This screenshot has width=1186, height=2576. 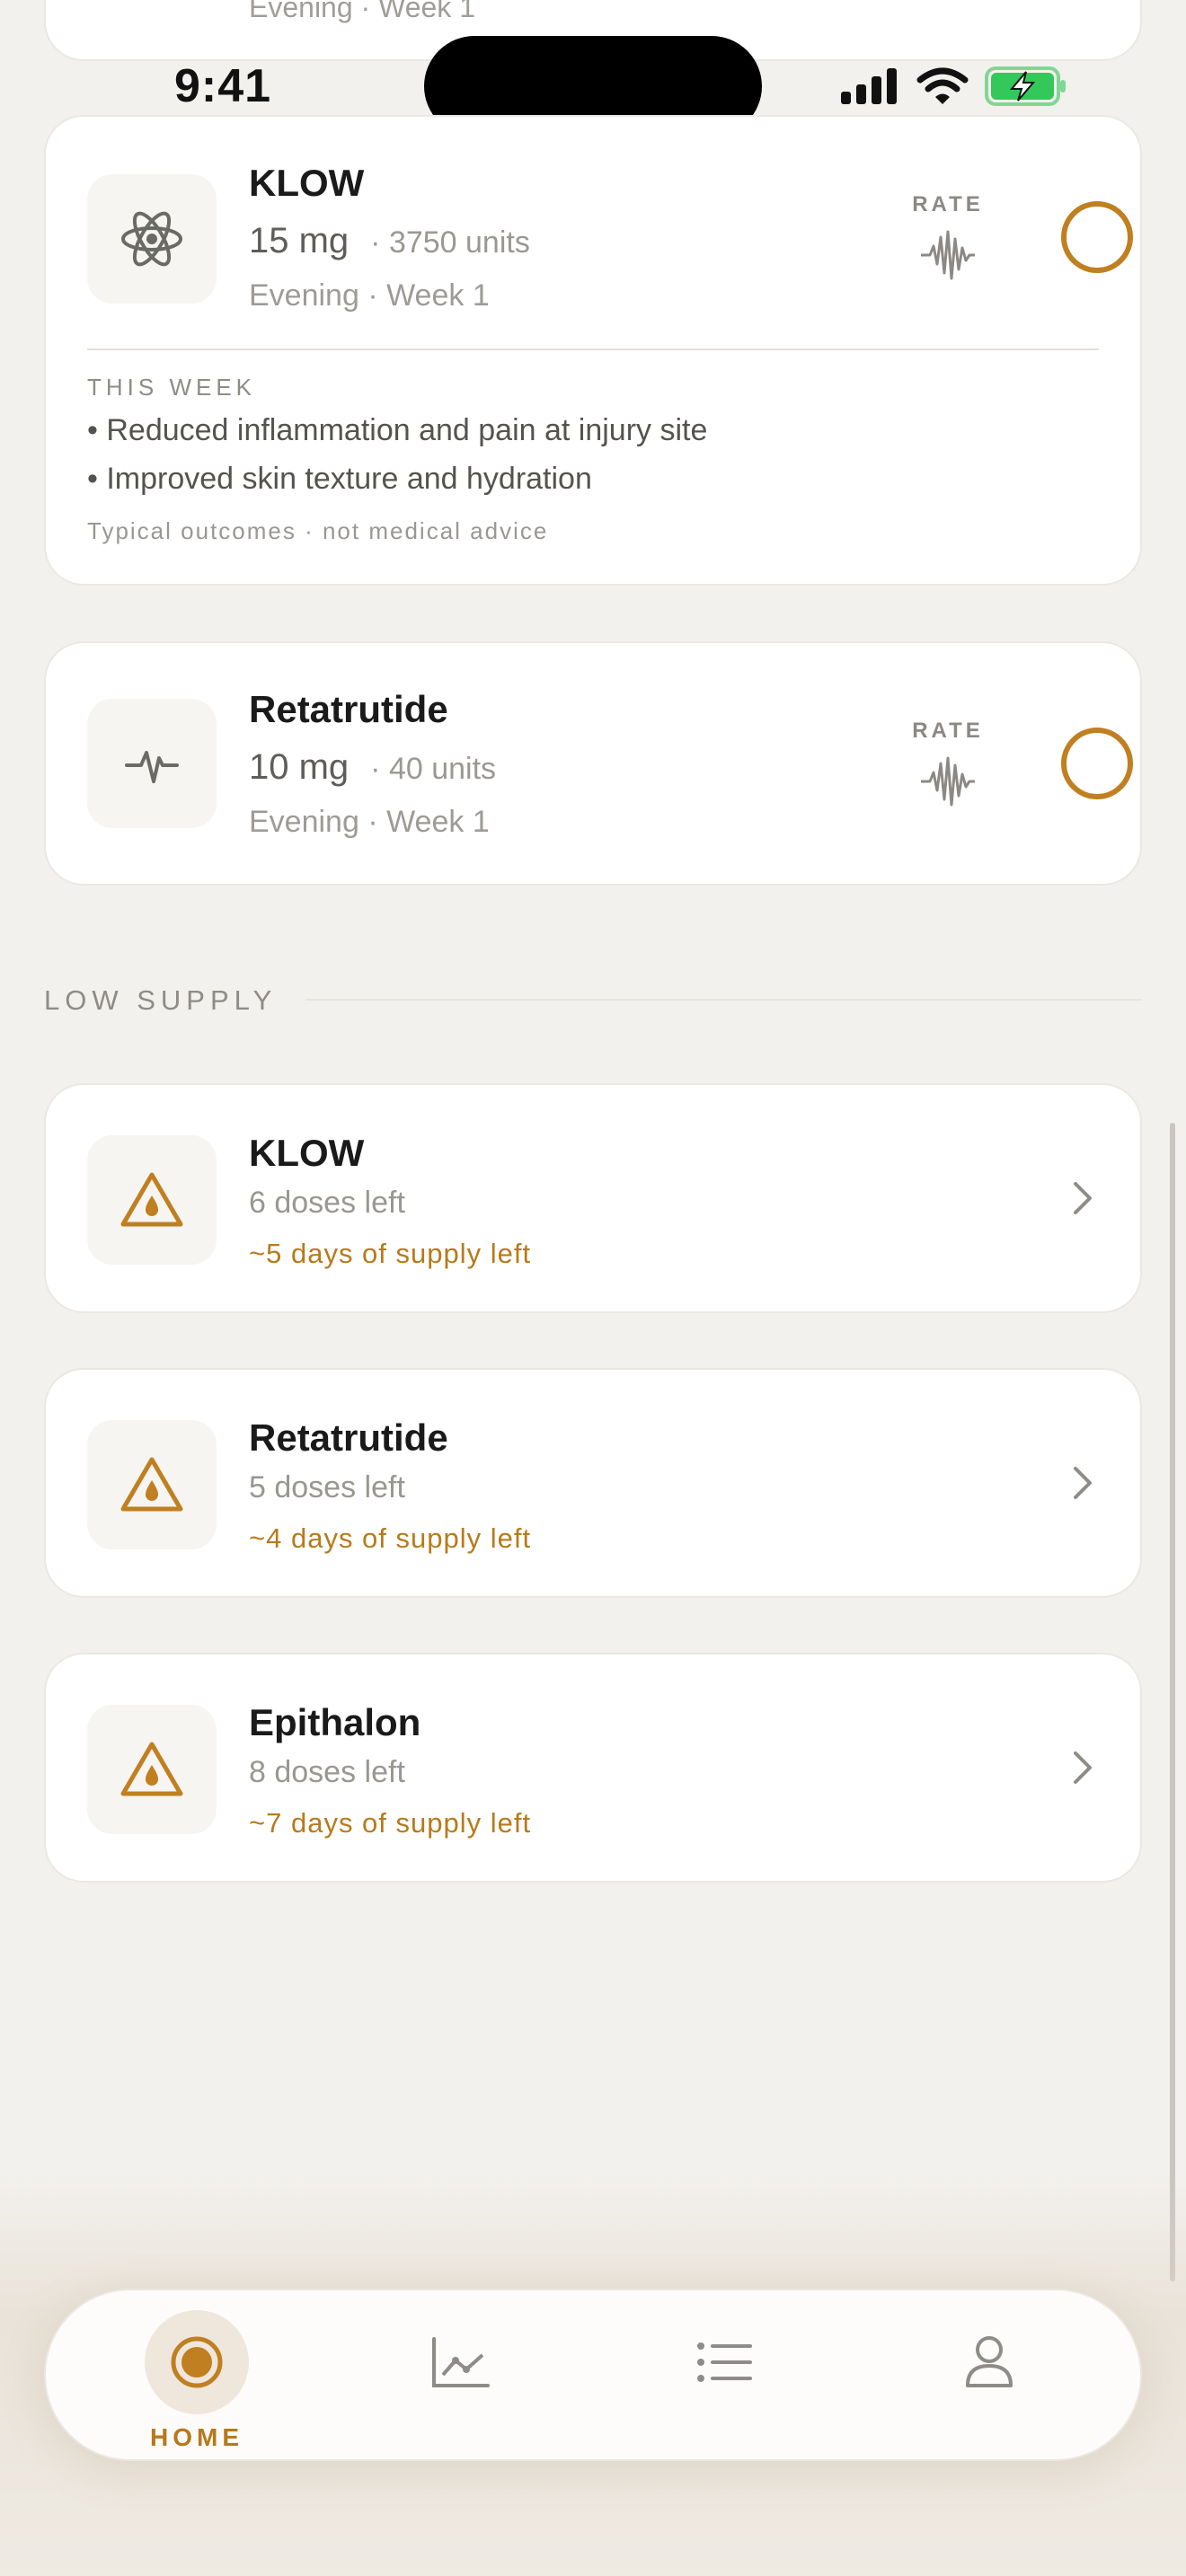 I want to click on cellular-signal-icon, so click(x=869, y=86).